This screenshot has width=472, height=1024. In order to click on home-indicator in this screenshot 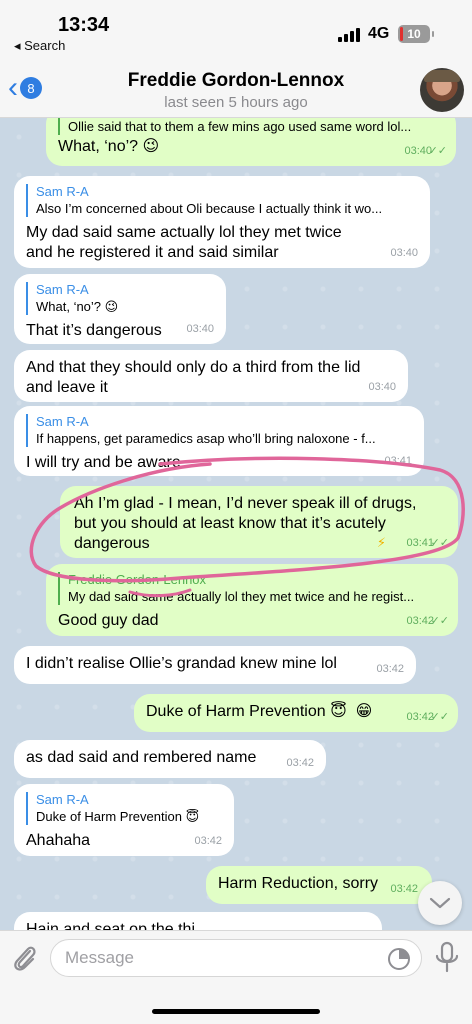, I will do `click(236, 1011)`.